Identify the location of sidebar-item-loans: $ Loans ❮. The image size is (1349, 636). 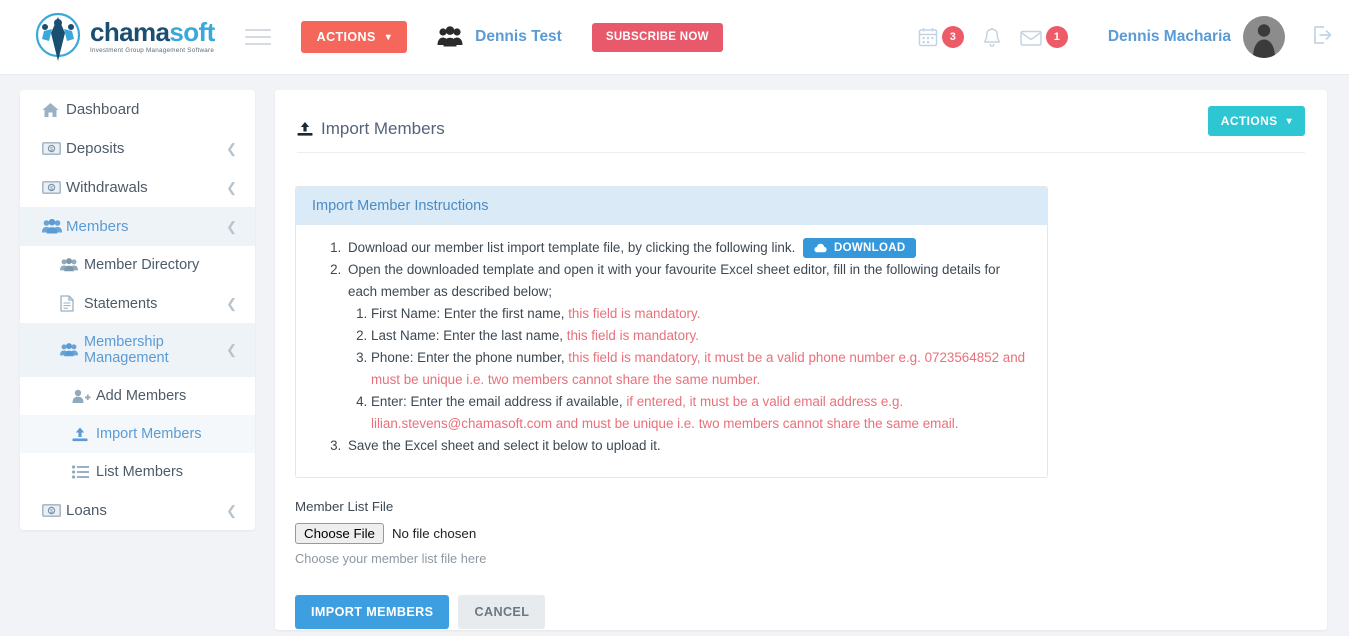
(137, 510).